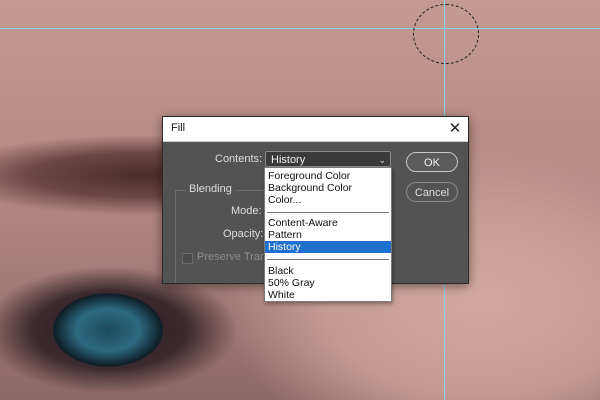  What do you see at coordinates (243, 234) in the screenshot?
I see `opacity-label: Opacity:` at bounding box center [243, 234].